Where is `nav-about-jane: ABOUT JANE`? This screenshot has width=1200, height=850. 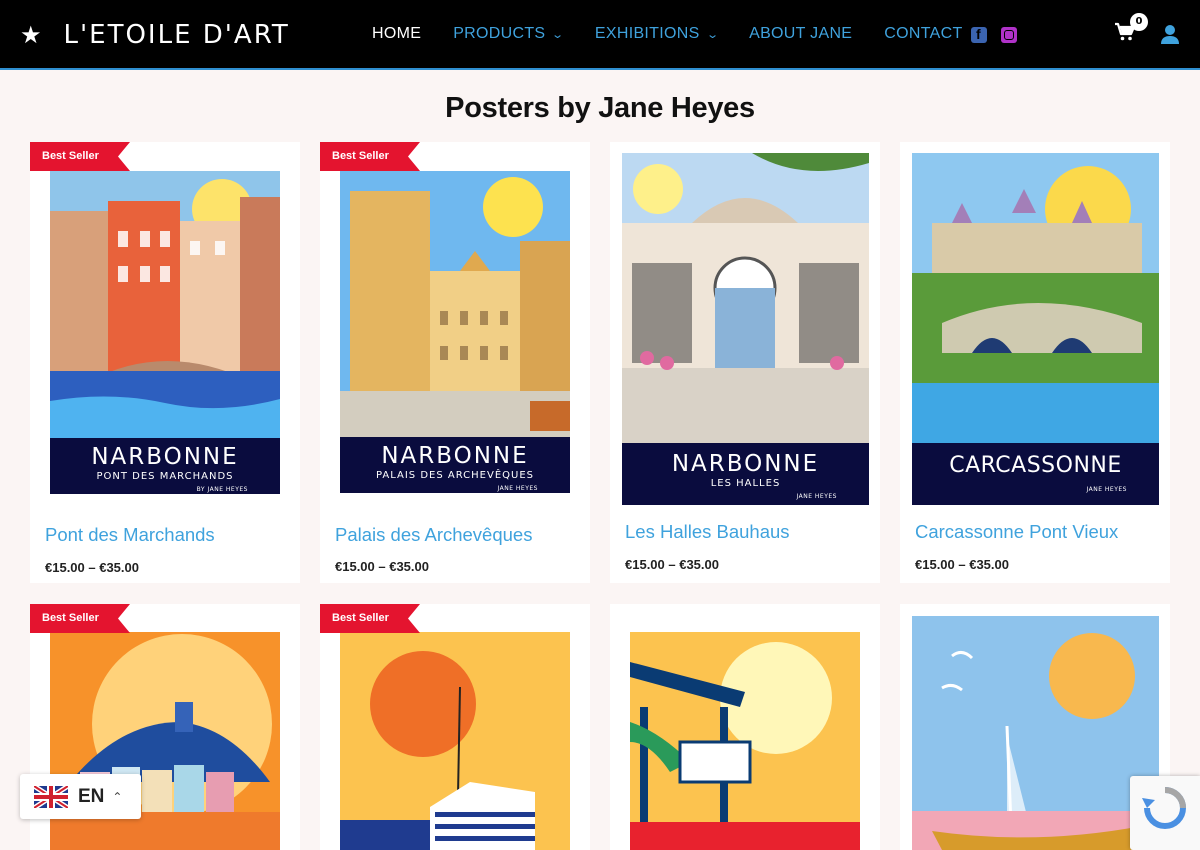
nav-about-jane: ABOUT JANE is located at coordinates (800, 34).